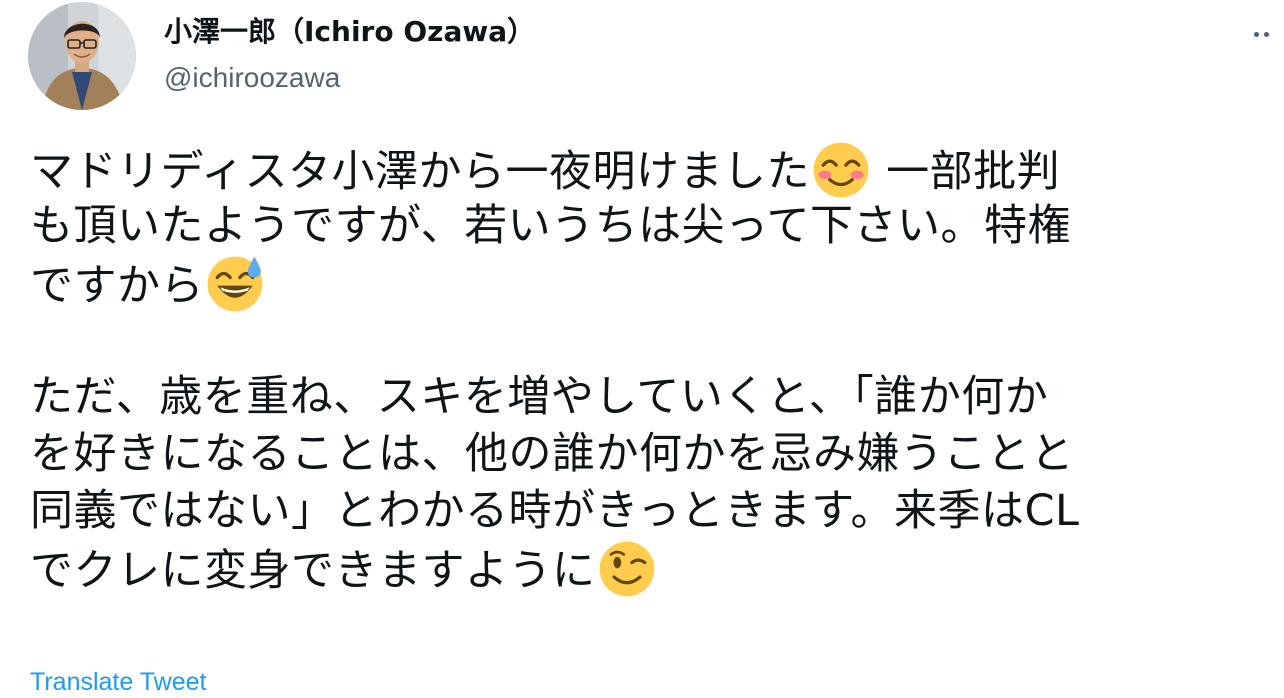 This screenshot has width=1284, height=698. I want to click on avatar, so click(82, 56).